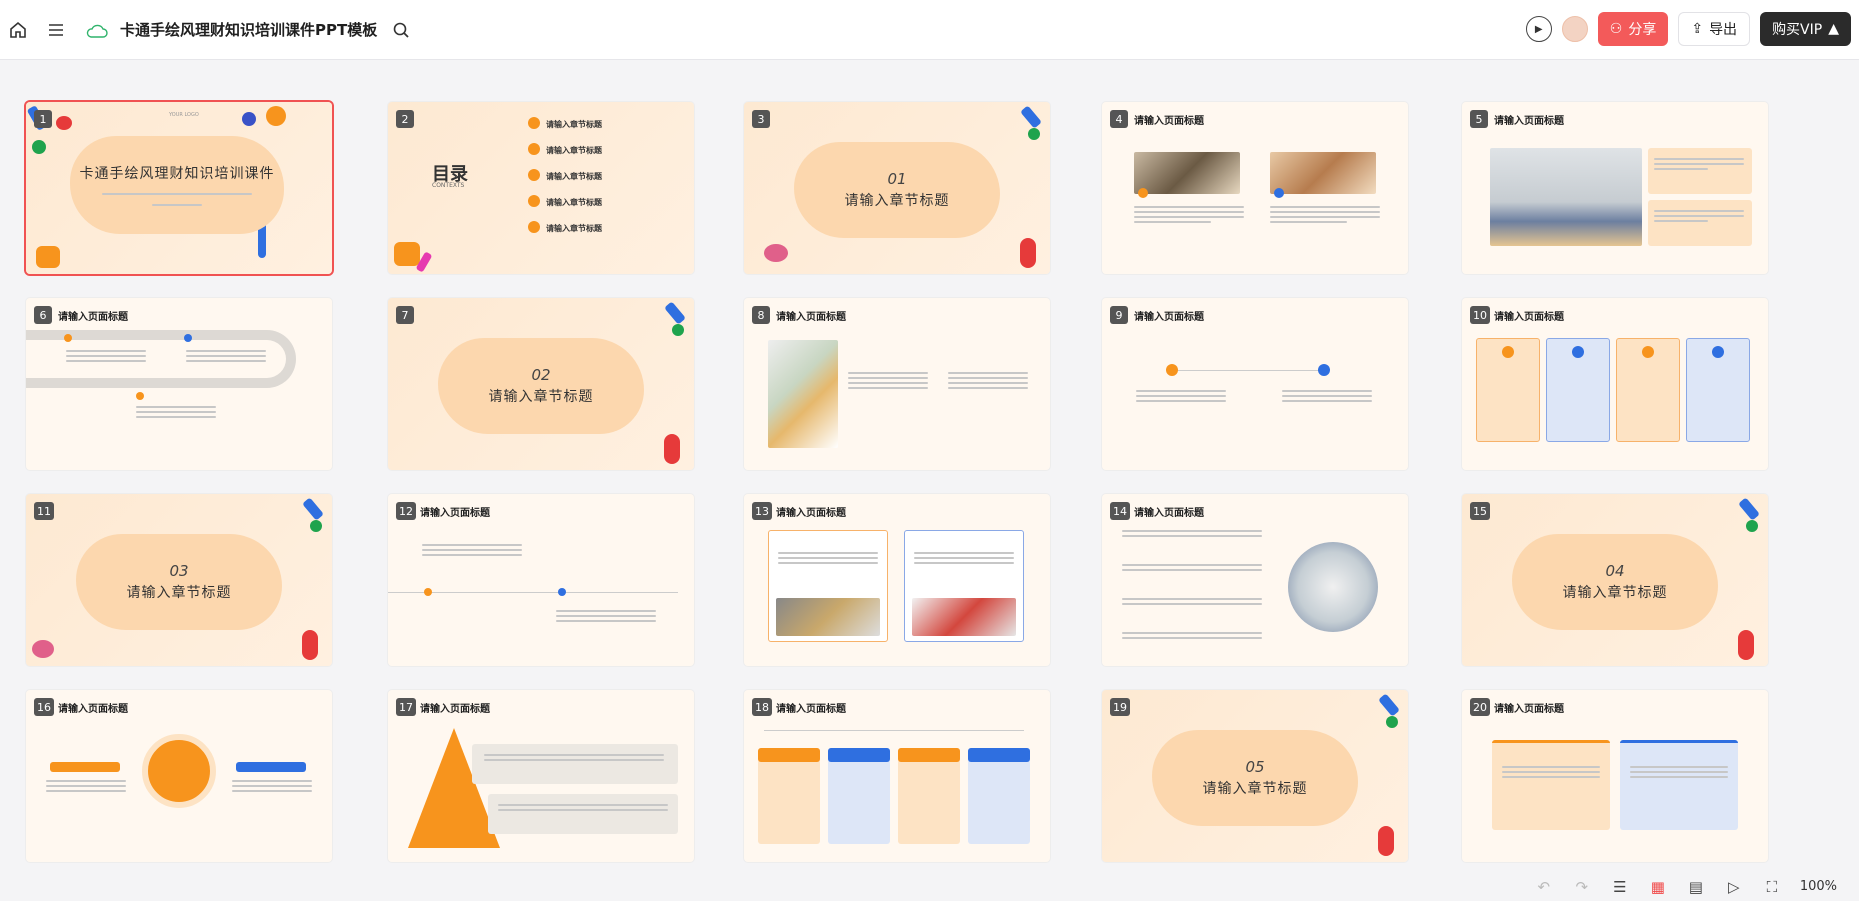  I want to click on slide-thumbnail: 12 请输入页面标题, so click(541, 580).